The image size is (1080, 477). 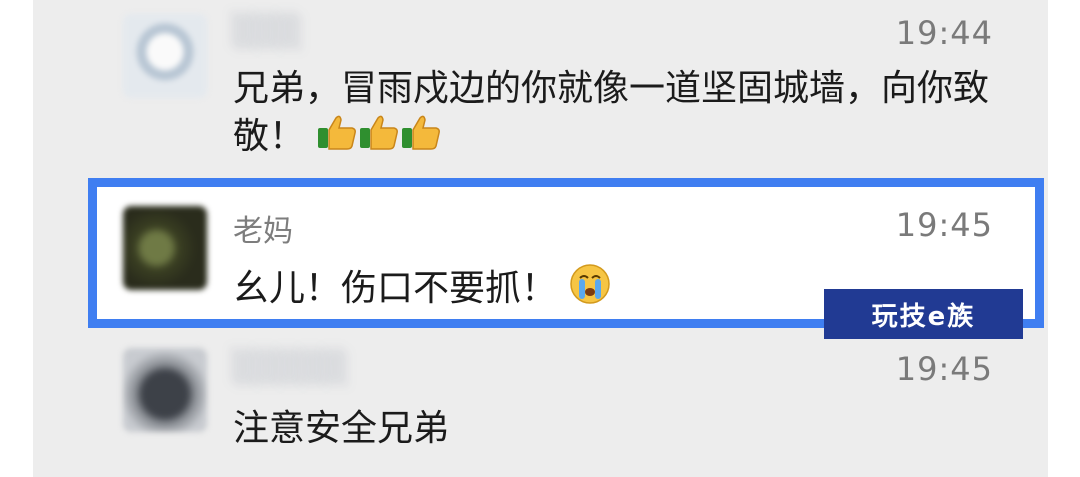 What do you see at coordinates (268, 31) in the screenshot?
I see `sender-name: ░░░` at bounding box center [268, 31].